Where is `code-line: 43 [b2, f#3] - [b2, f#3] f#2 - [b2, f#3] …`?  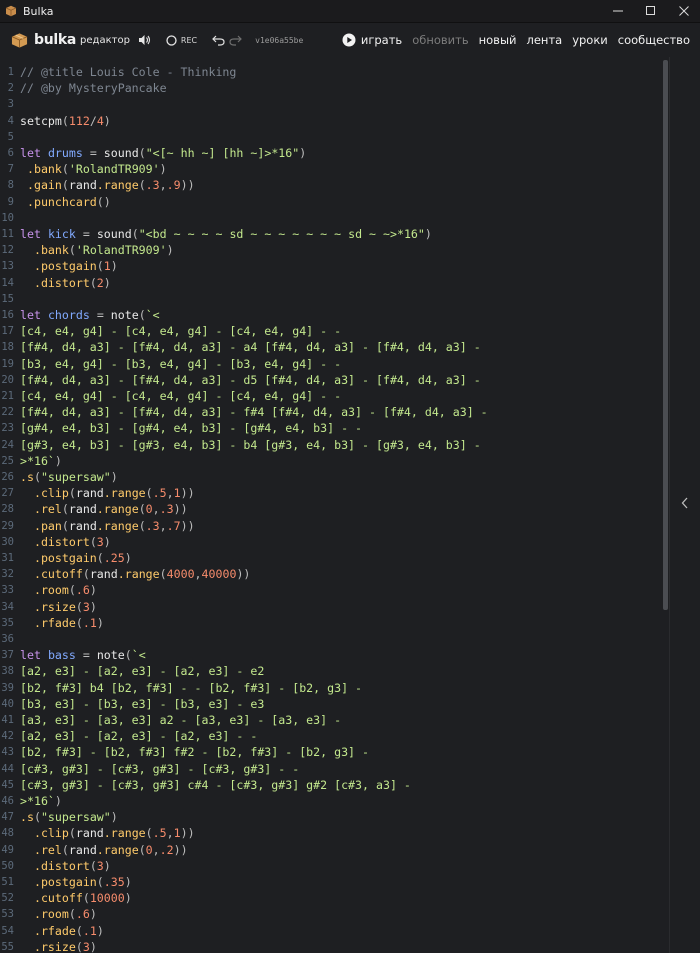
code-line: 43 [b2, f#3] - [b2, f#3] f#2 - [b2, f#3] … is located at coordinates (330, 752).